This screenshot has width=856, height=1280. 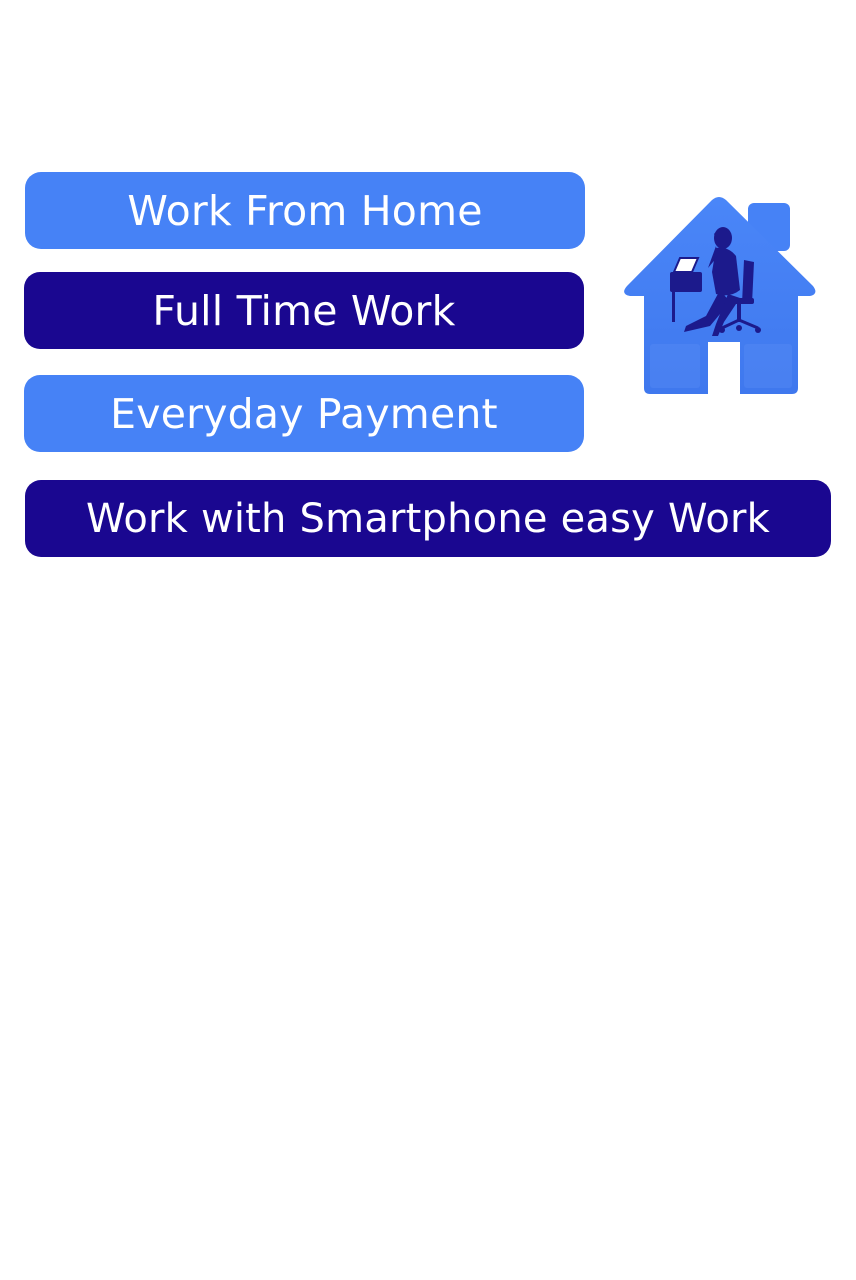 I want to click on feature-label: Everyday Payment, so click(x=304, y=413).